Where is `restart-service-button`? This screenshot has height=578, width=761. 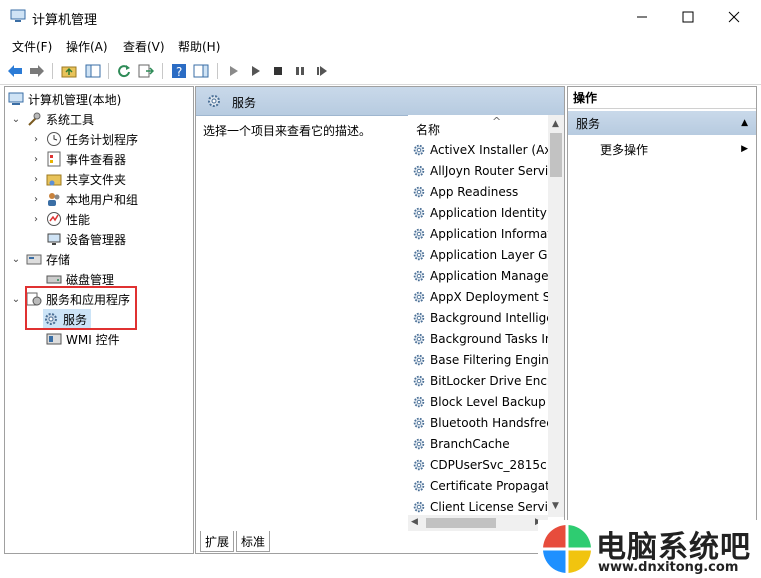
restart-service-button is located at coordinates (322, 71).